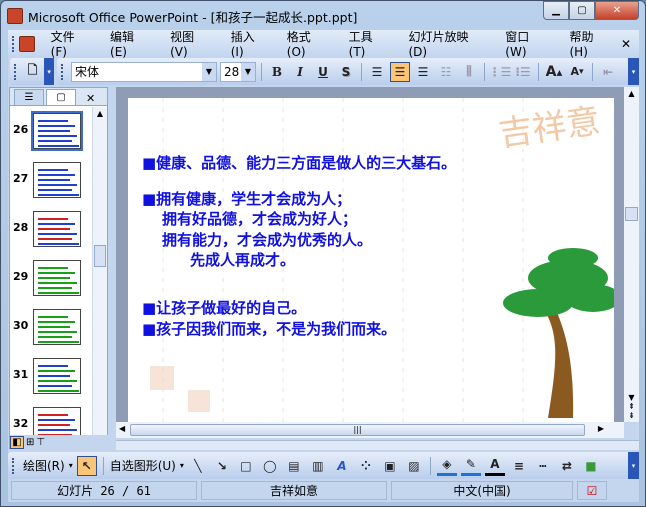  What do you see at coordinates (51, 180) in the screenshot?
I see `slide-thumbnail: 27` at bounding box center [51, 180].